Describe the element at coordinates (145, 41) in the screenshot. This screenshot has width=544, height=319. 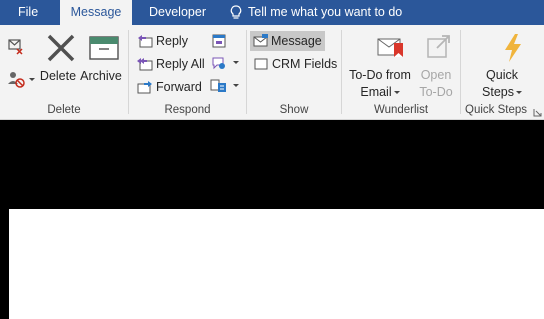
I see `reply-icon` at that location.